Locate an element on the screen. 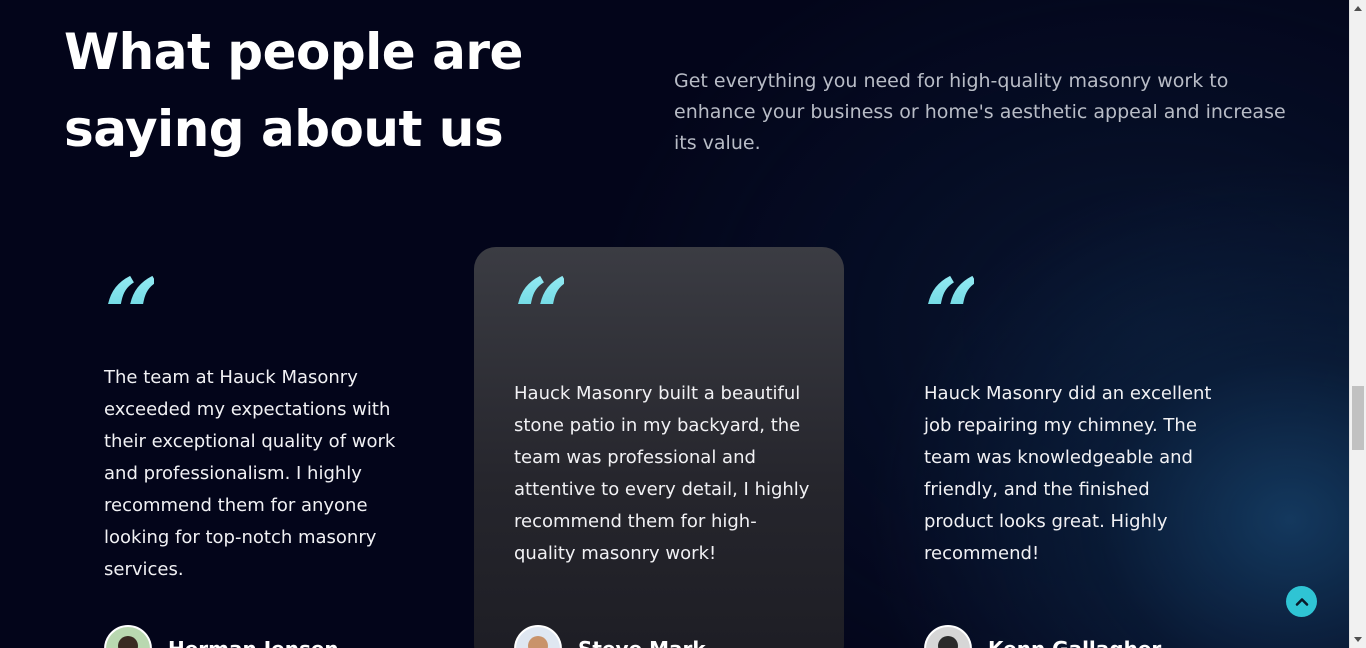  author-name: Kenn Gallagher is located at coordinates (1074, 642).